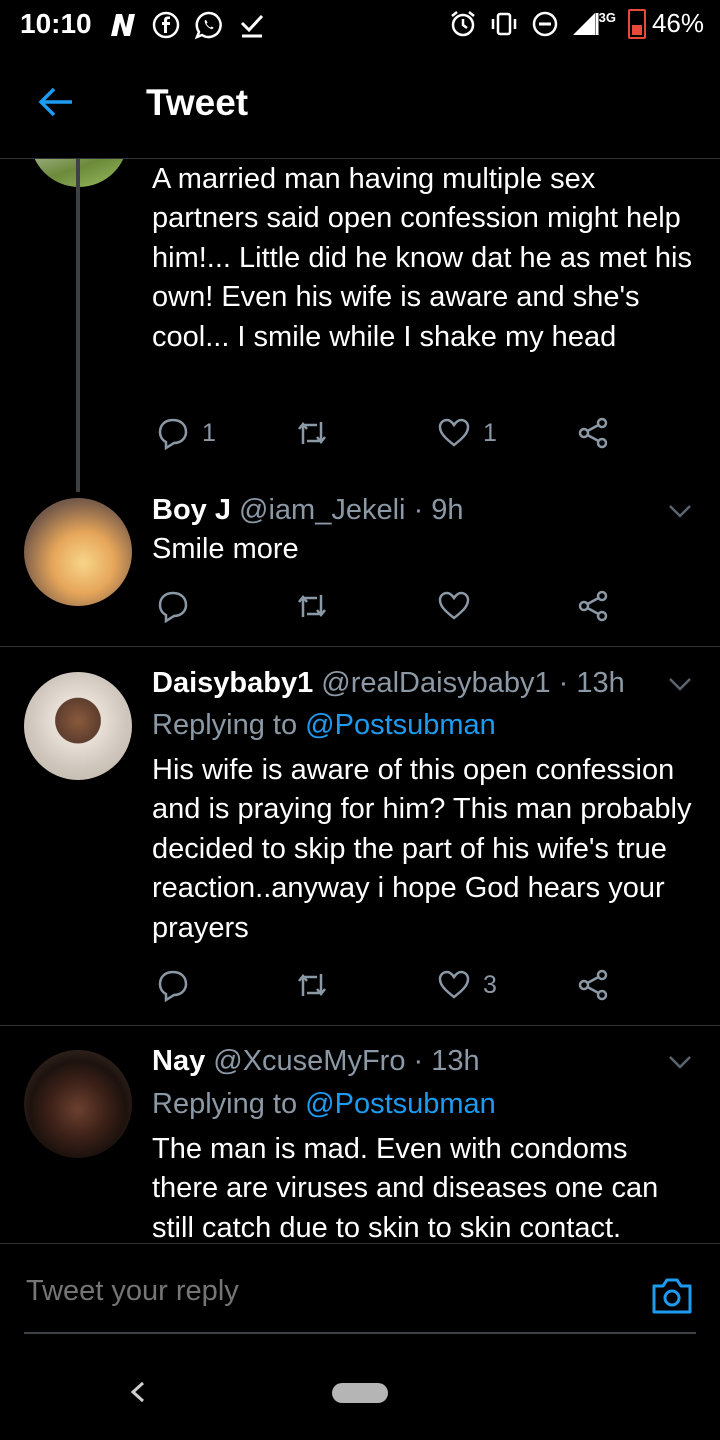 Image resolution: width=720 pixels, height=1440 pixels. I want to click on home-pill, so click(360, 1393).